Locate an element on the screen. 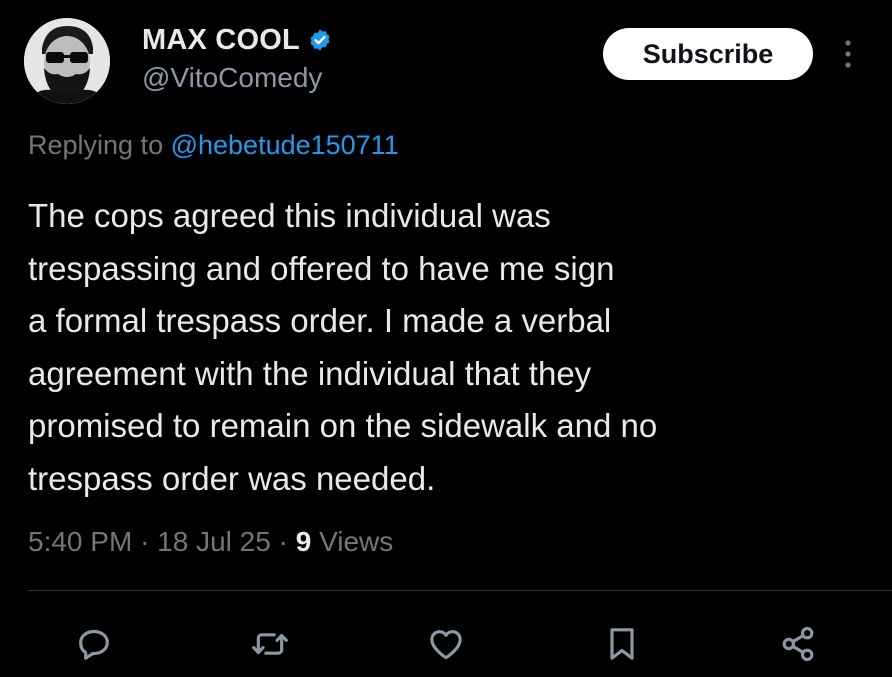 Image resolution: width=892 pixels, height=677 pixels. reply-icon is located at coordinates (94, 644).